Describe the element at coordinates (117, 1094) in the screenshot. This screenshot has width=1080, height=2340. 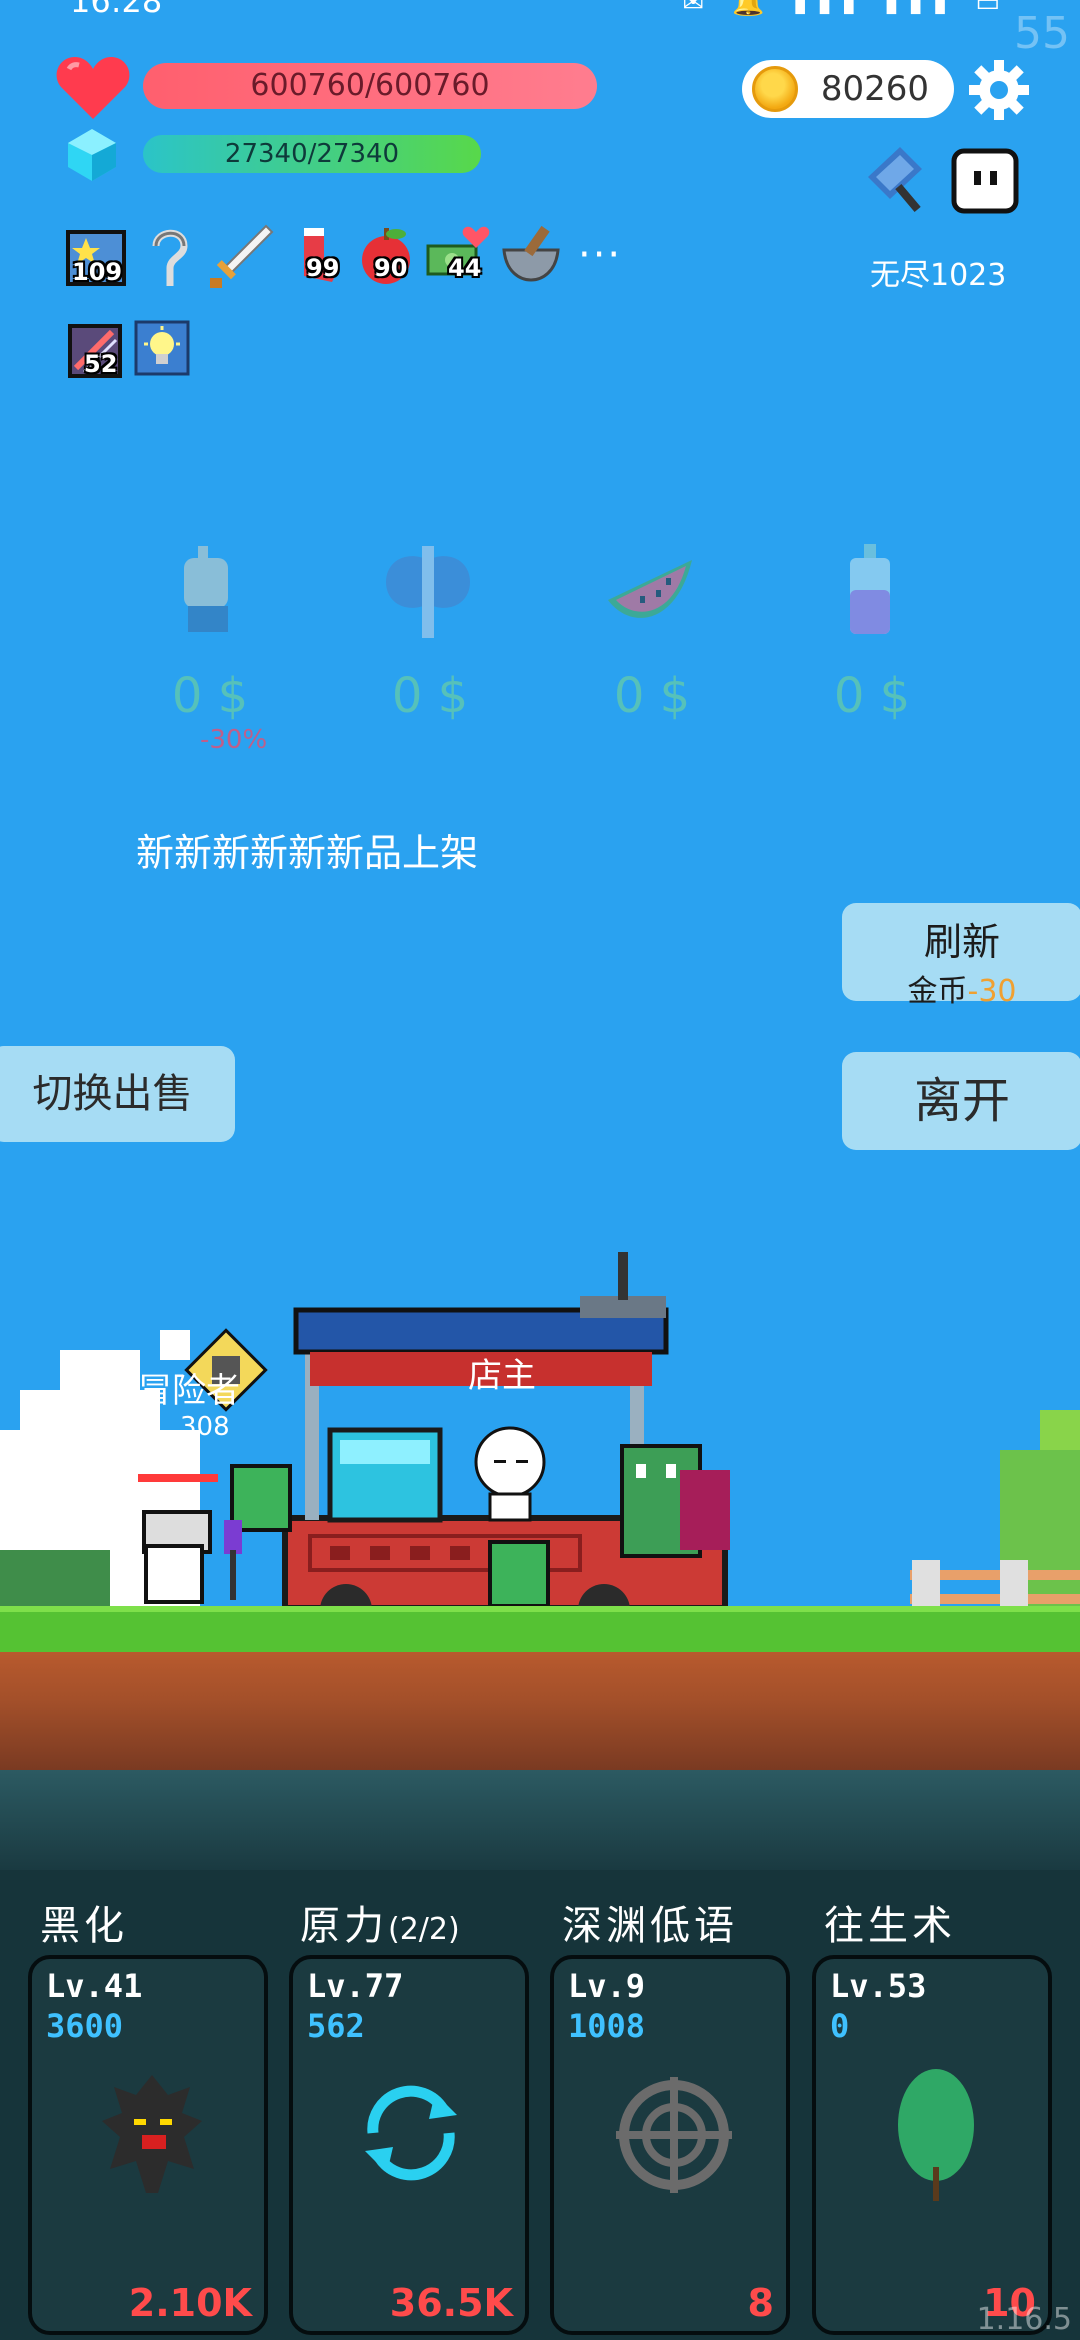
I see `switch-sell-button: 切换出售` at that location.